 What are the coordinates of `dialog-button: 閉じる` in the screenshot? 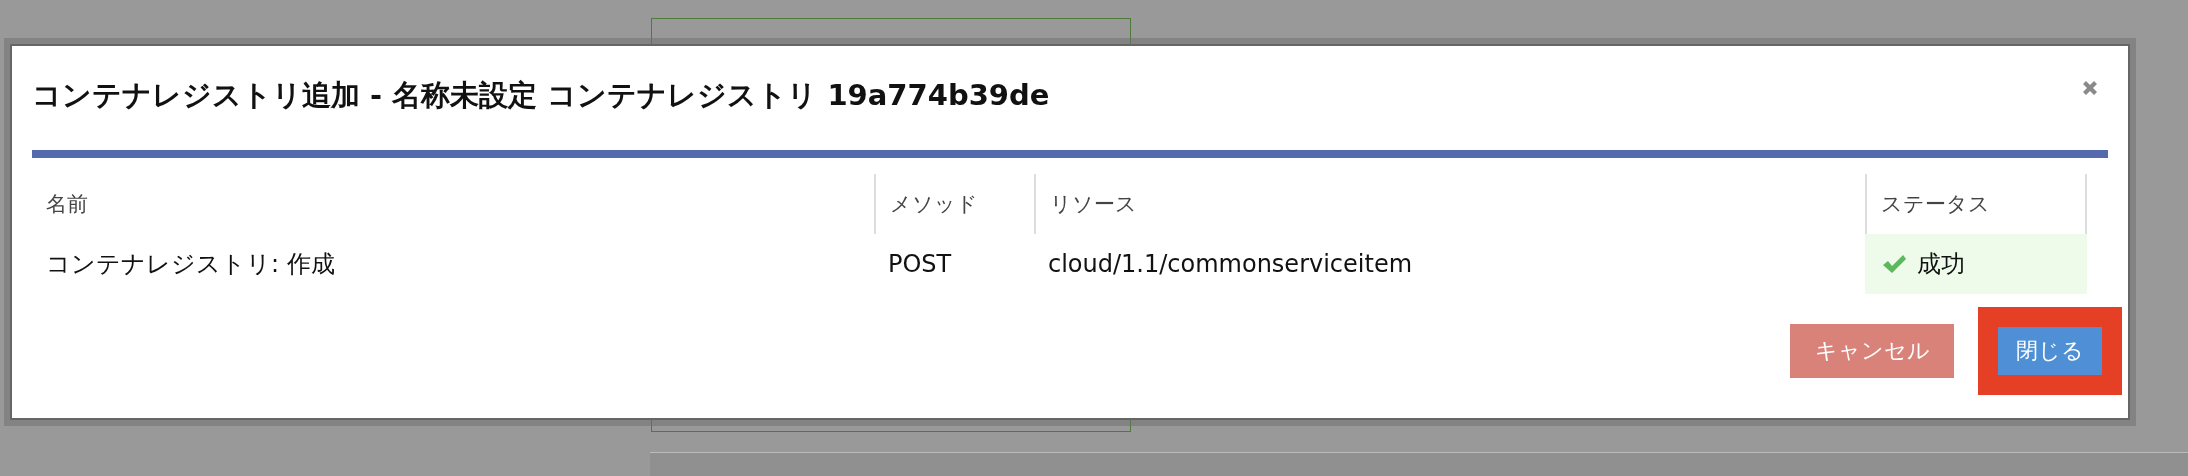 It's located at (2050, 351).